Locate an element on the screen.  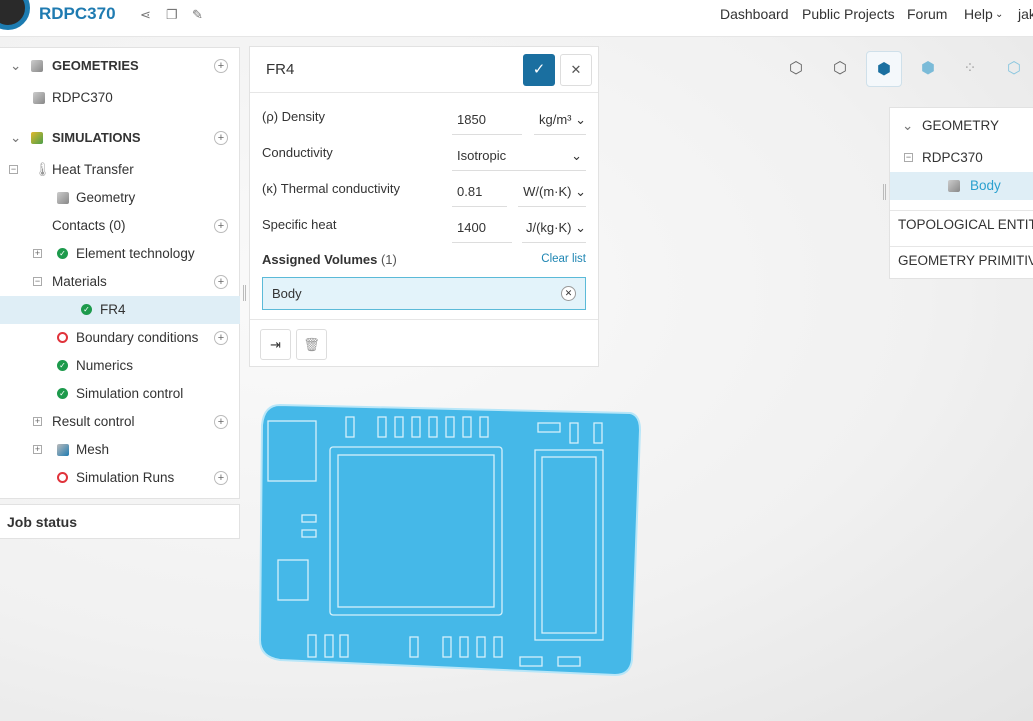
geometry-icon is located at coordinates (63, 198).